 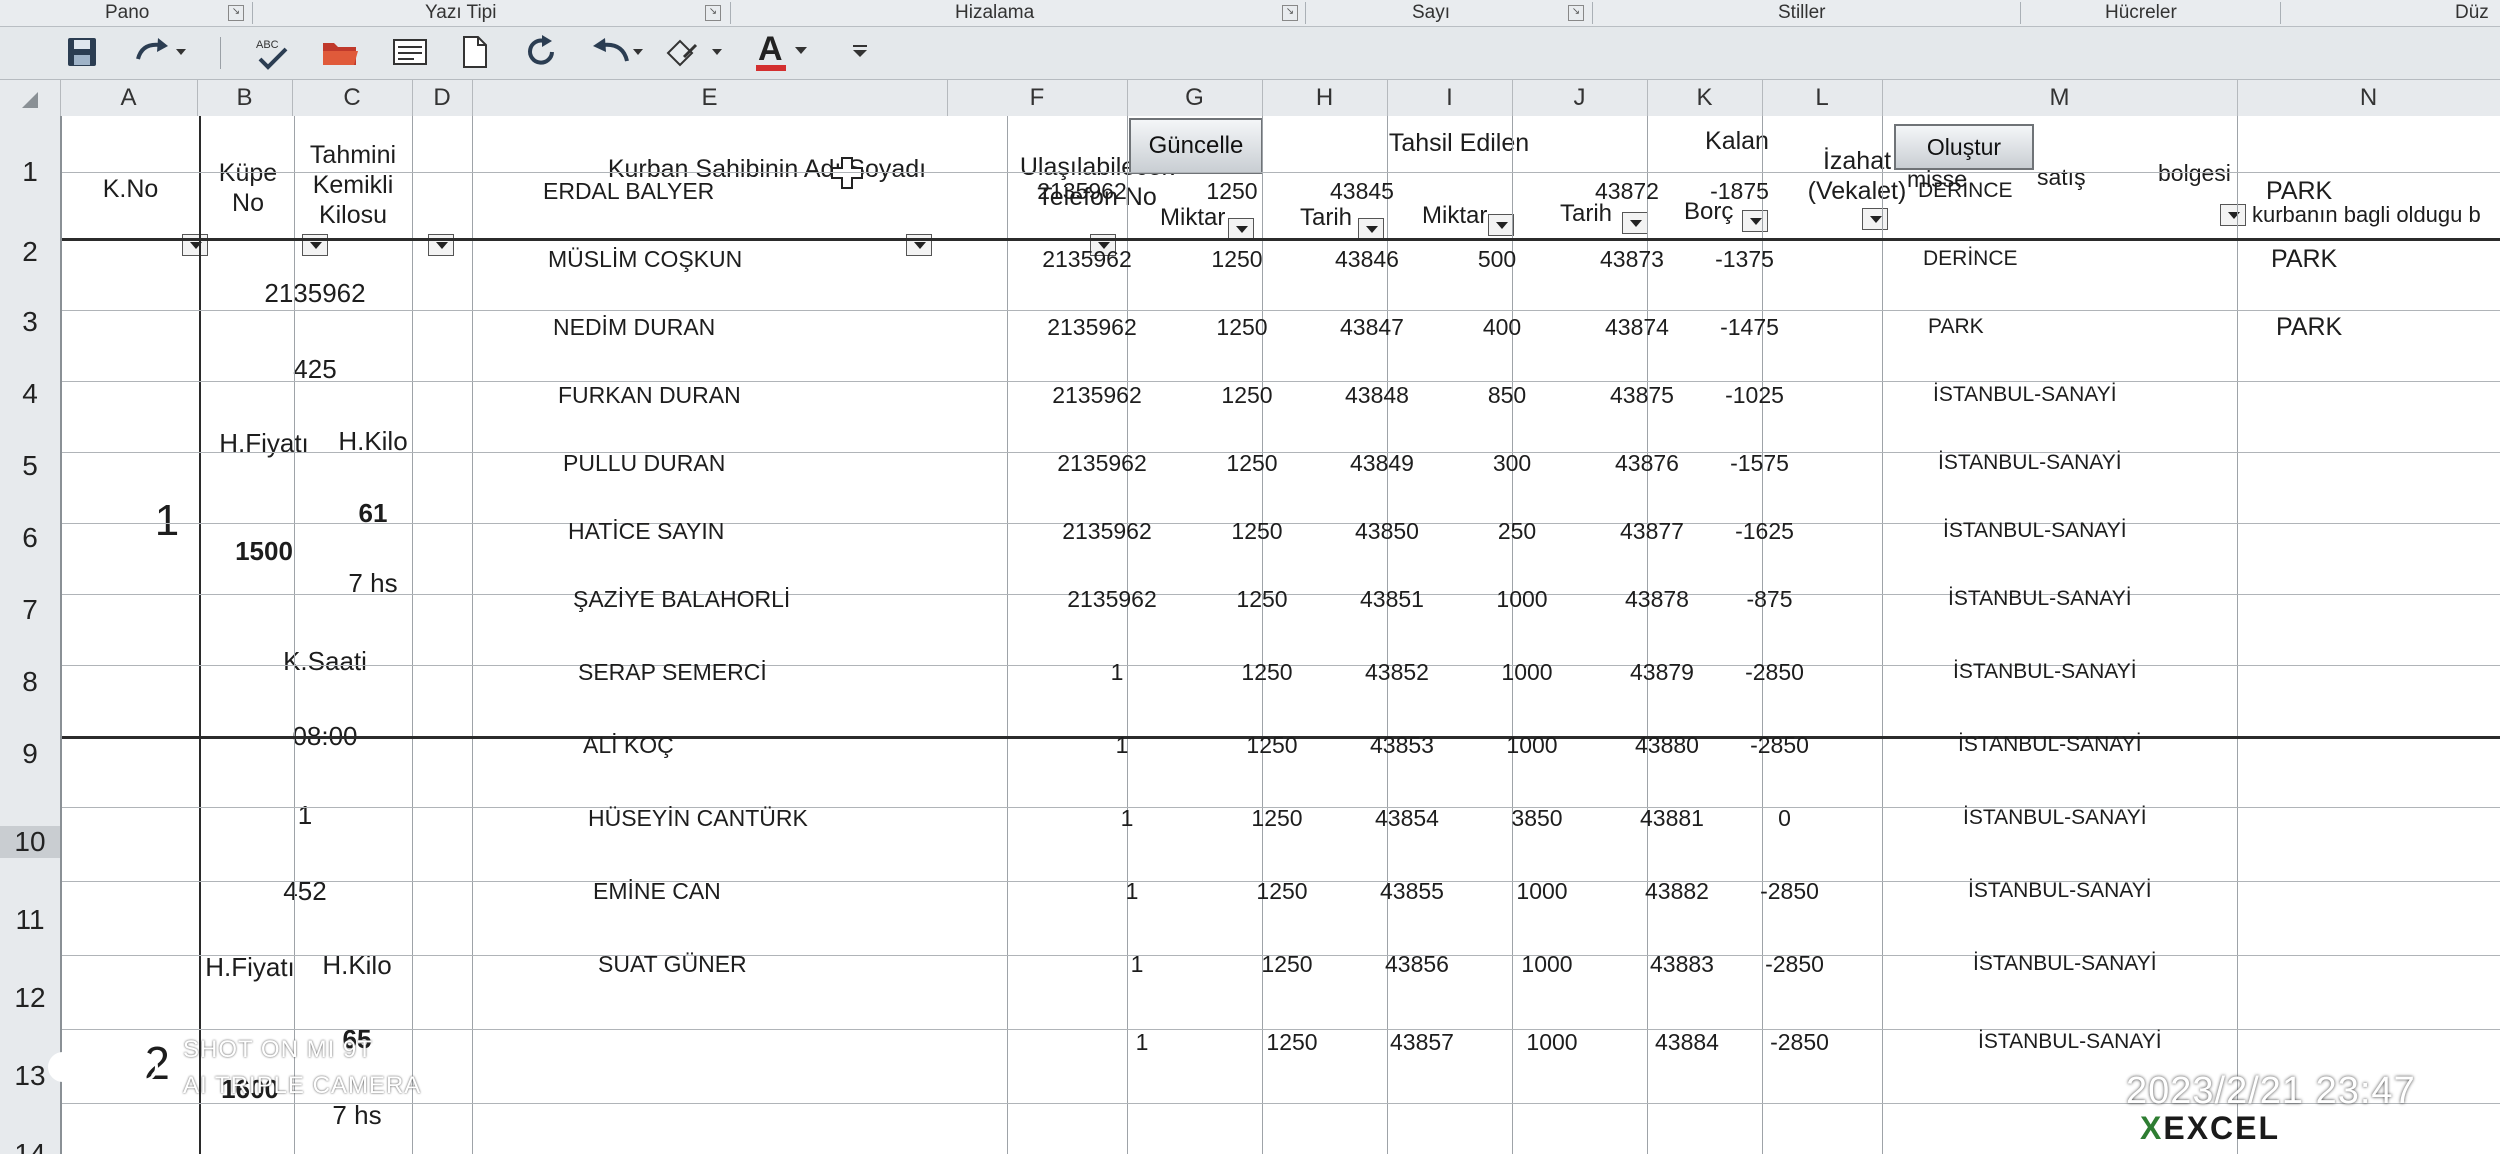 I want to click on record-debt: -1375, so click(x=1744, y=259).